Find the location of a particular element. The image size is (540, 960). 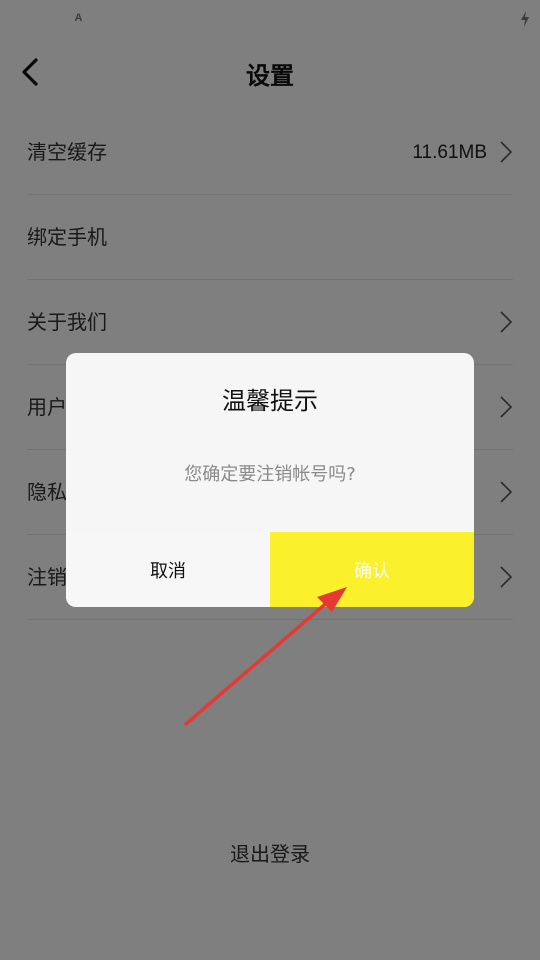

dialog-message: 您确定要注销帐号吗? is located at coordinates (270, 474).